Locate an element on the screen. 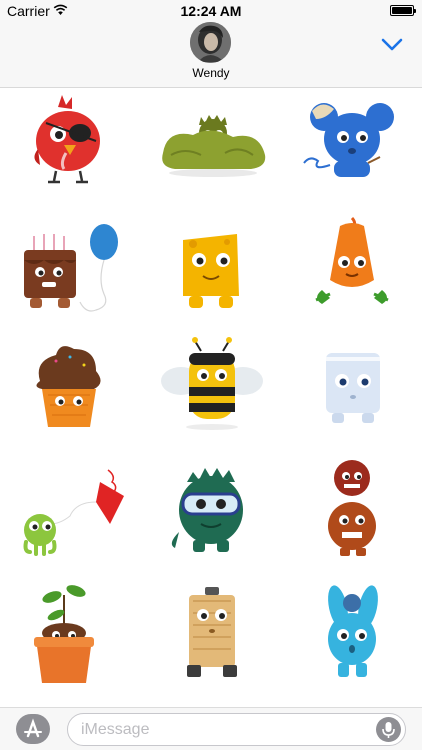 Image resolution: width=422 pixels, height=750 pixels. compose-bar is located at coordinates (211, 728).